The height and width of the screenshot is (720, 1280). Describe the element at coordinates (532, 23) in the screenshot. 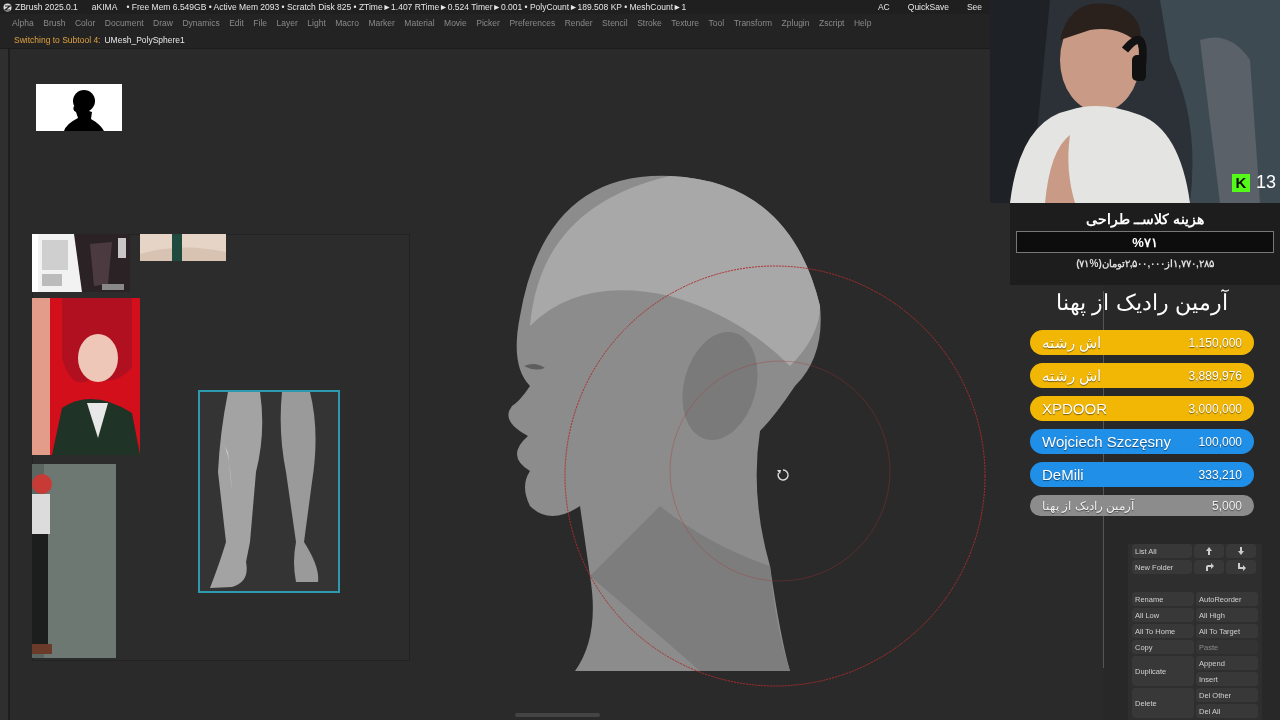

I see `menu-item: Preferences` at that location.